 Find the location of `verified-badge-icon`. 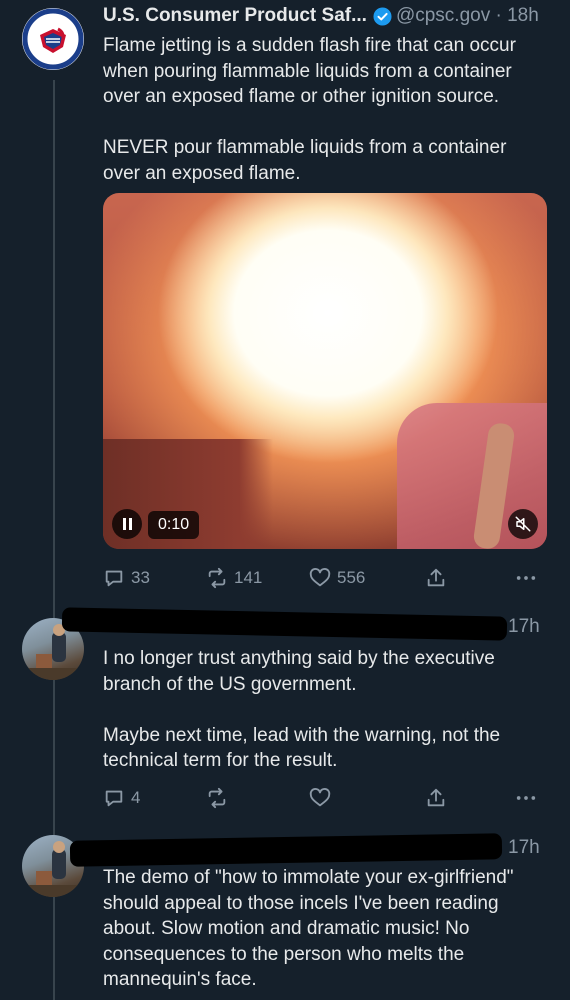

verified-badge-icon is located at coordinates (382, 16).